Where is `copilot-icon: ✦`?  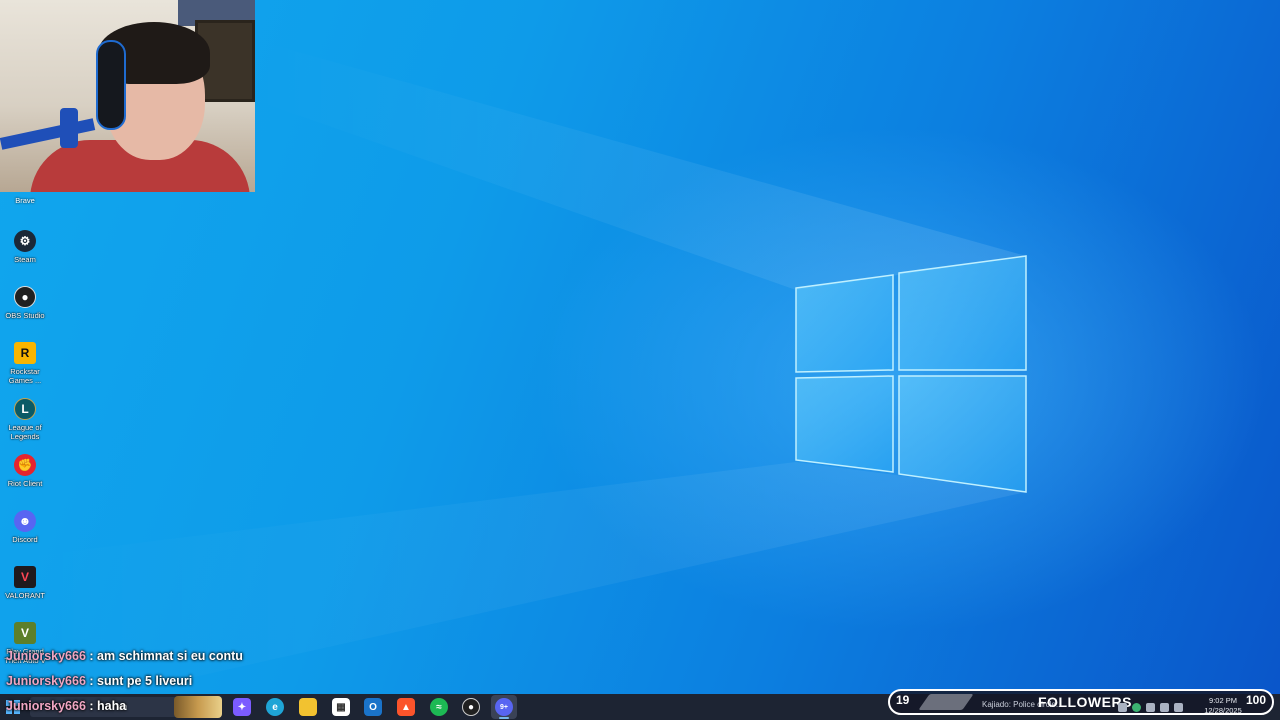
copilot-icon: ✦ is located at coordinates (242, 707).